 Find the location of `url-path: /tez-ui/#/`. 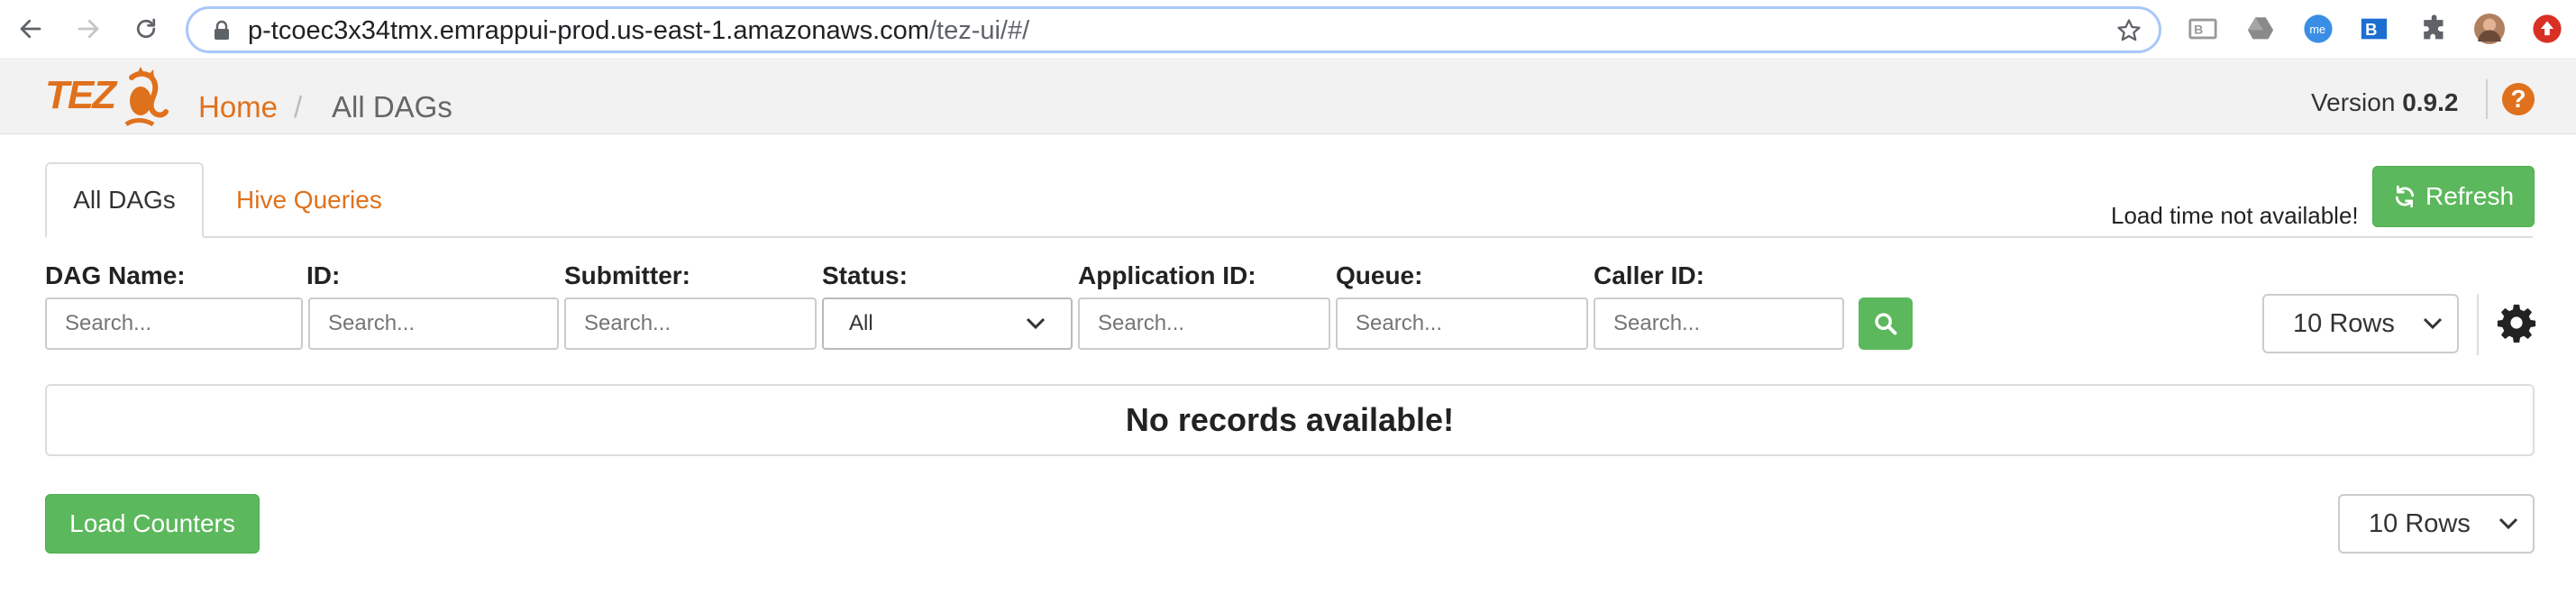

url-path: /tez-ui/#/ is located at coordinates (979, 30).